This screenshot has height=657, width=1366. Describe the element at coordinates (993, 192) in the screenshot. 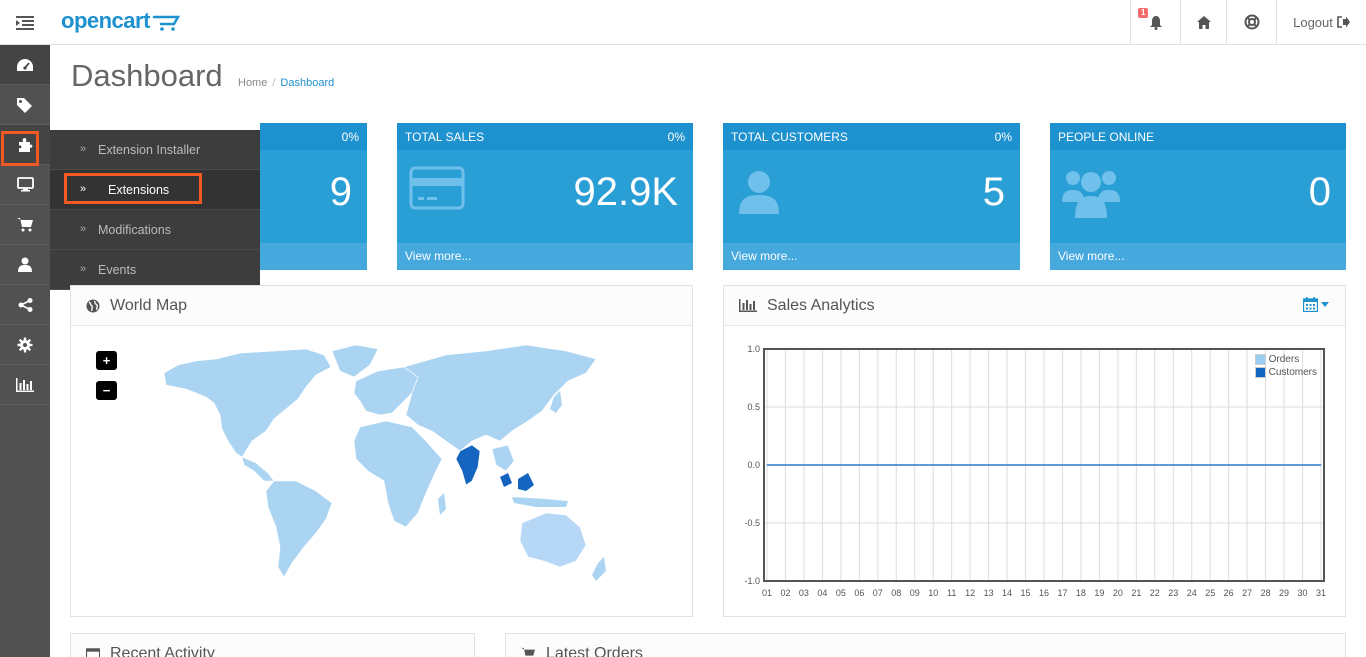

I see `tile-value: 5` at that location.